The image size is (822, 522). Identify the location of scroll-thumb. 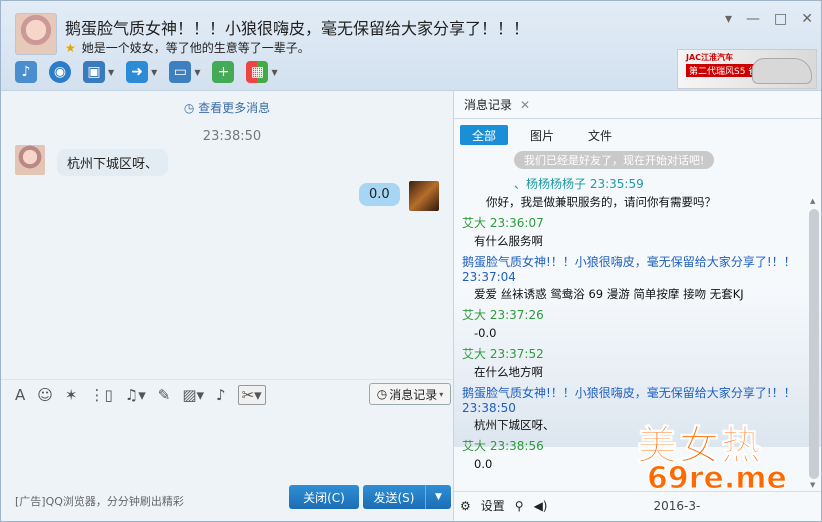
(814, 344).